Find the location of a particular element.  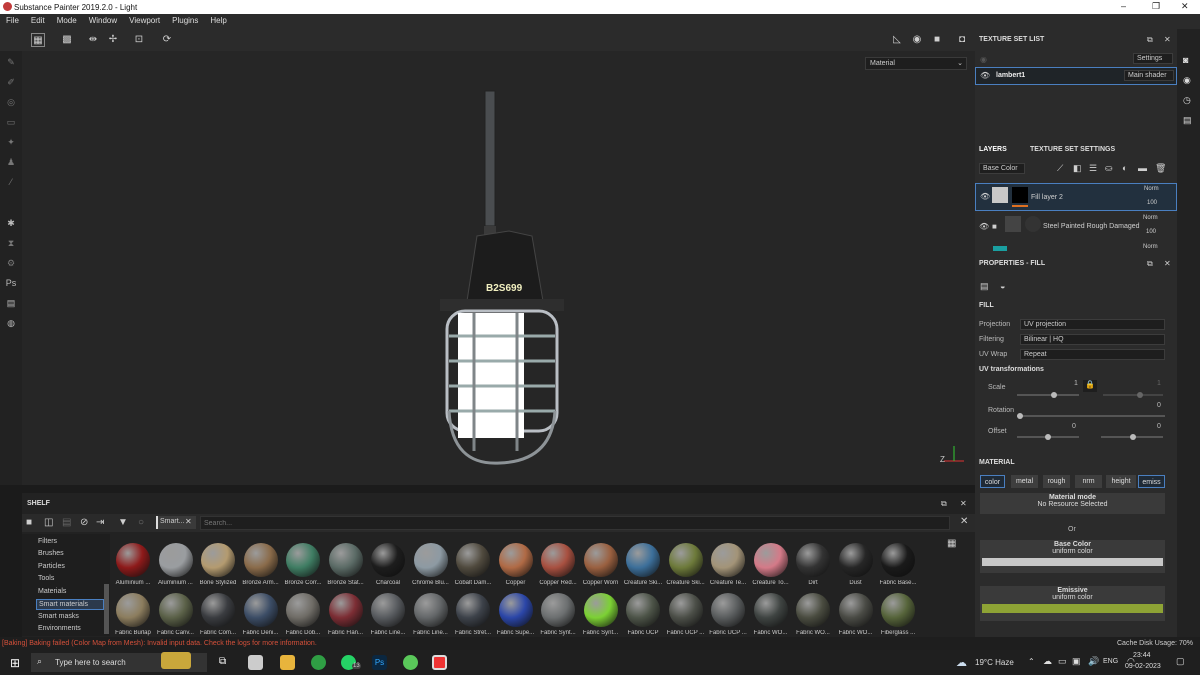

database-icon: ▤ is located at coordinates (66, 522).